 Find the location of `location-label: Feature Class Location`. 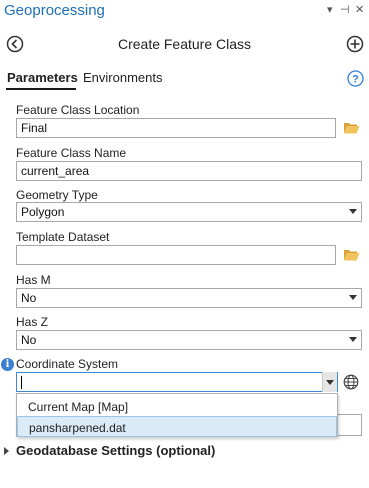

location-label: Feature Class Location is located at coordinates (78, 110).